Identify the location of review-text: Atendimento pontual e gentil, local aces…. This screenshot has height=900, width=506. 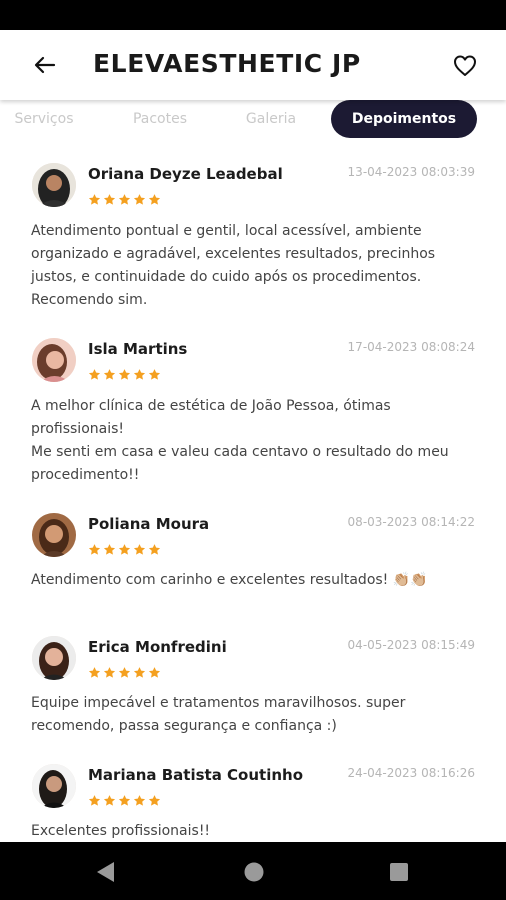
(233, 265).